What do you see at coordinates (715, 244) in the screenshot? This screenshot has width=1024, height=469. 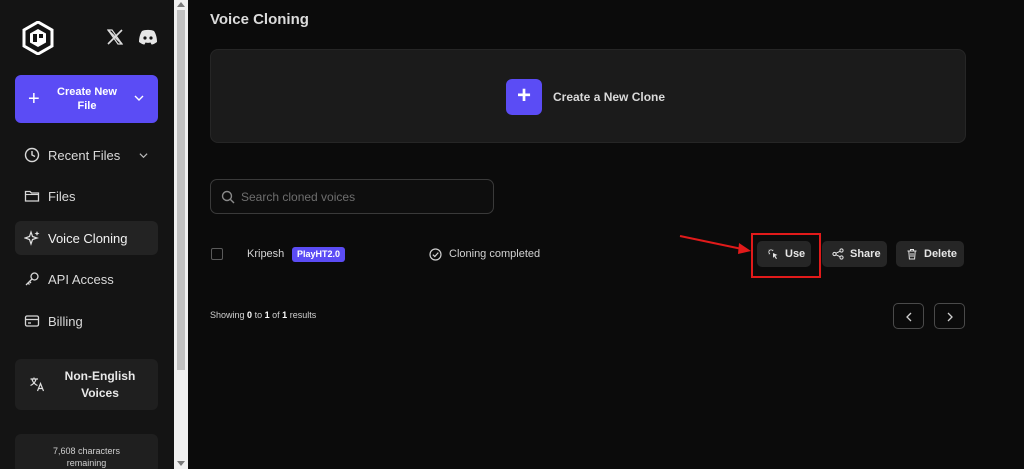 I see `annotation-arrow-icon` at bounding box center [715, 244].